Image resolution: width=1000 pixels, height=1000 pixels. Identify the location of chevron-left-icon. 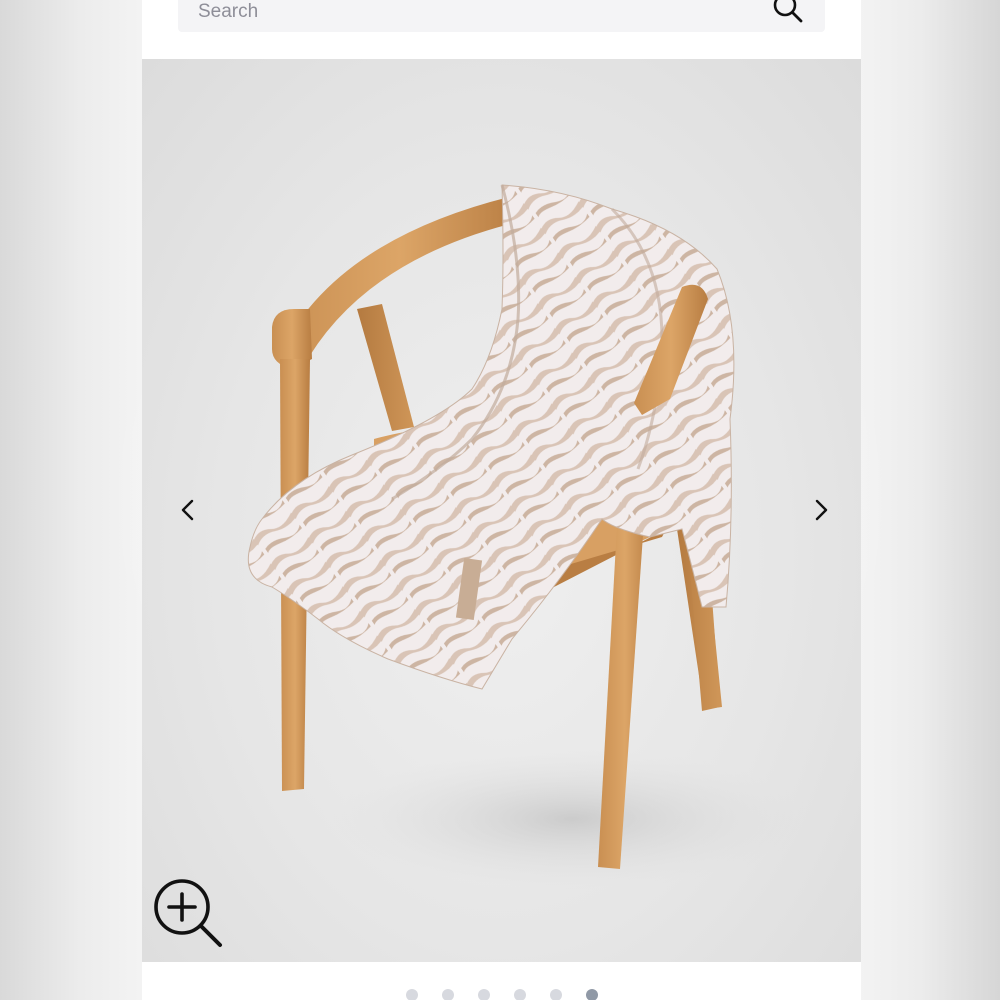
(187, 510).